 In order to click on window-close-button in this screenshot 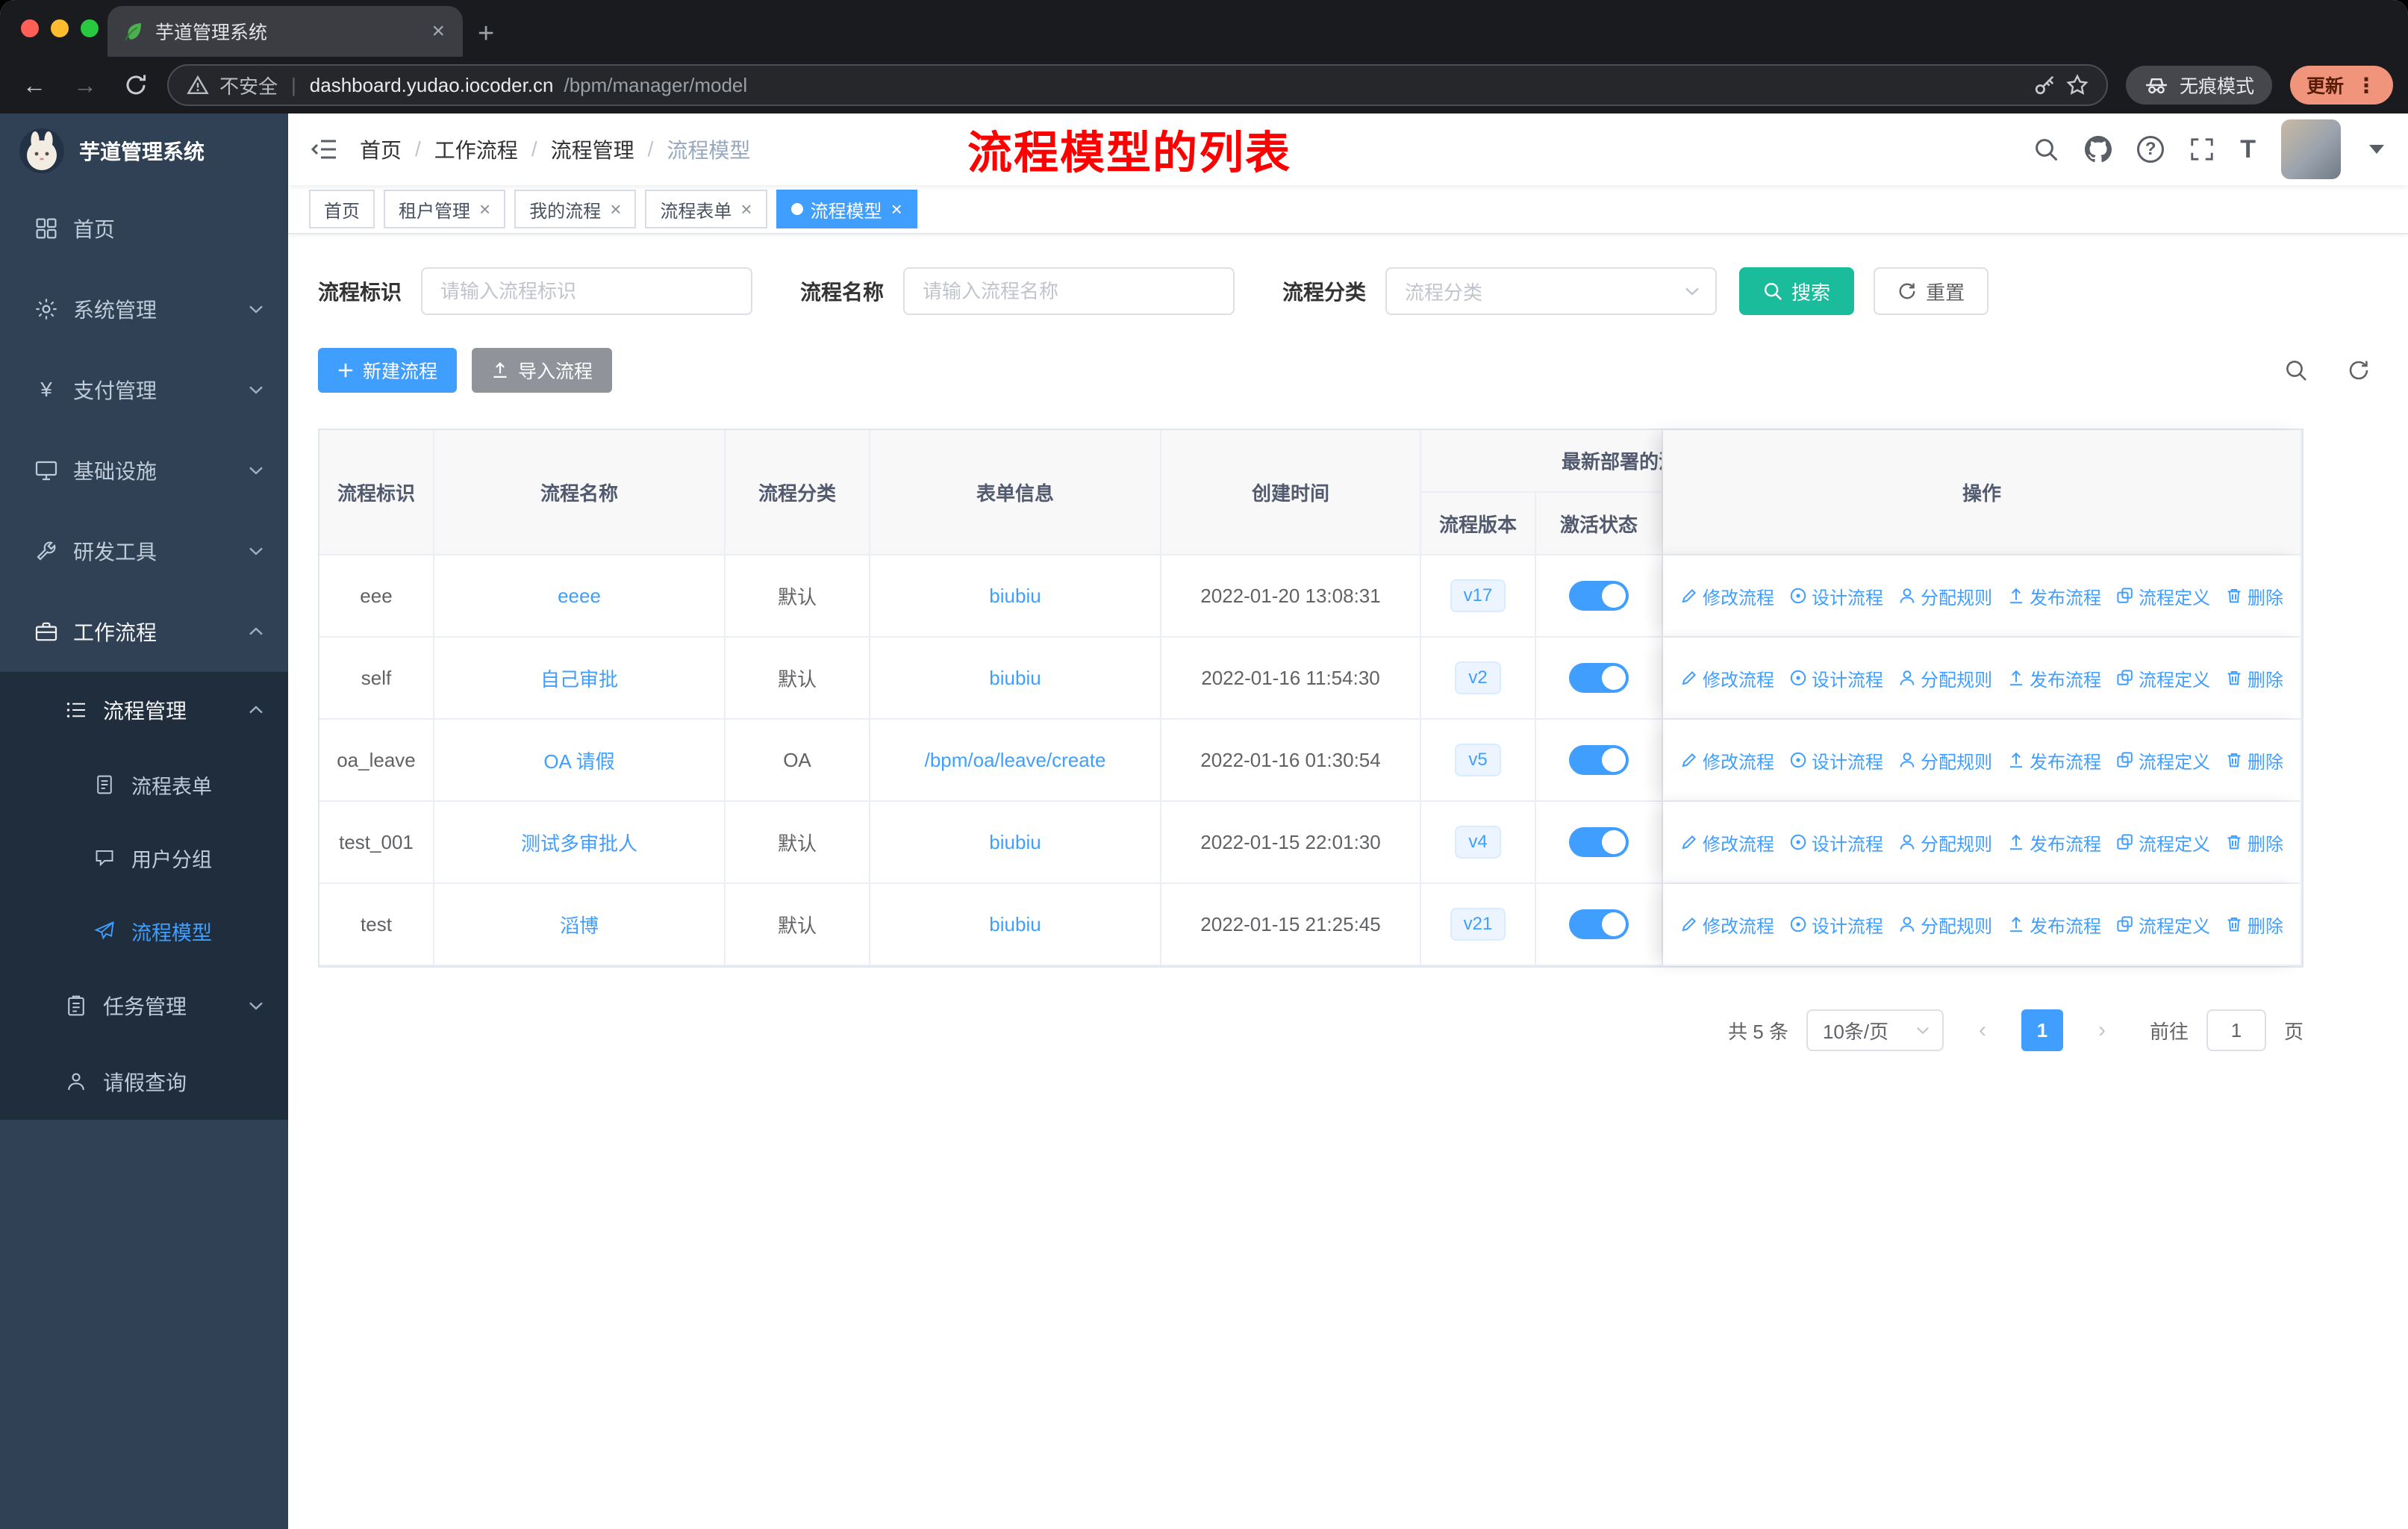, I will do `click(30, 28)`.